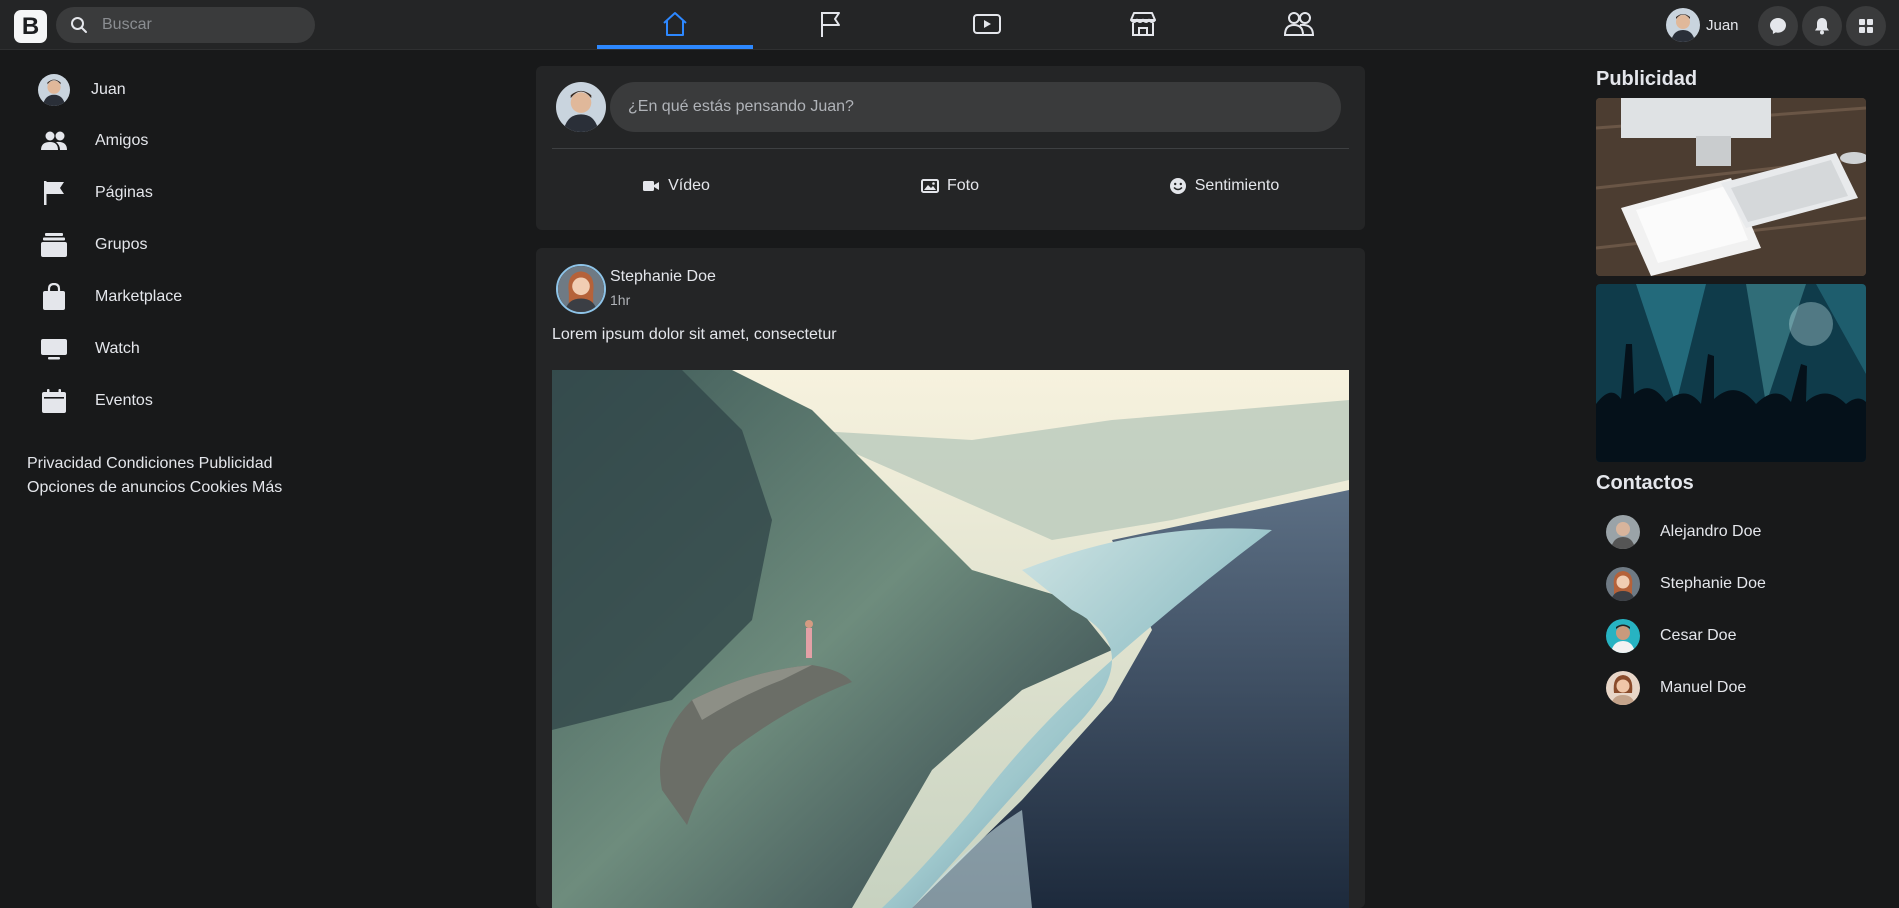 The width and height of the screenshot is (1899, 908). What do you see at coordinates (267, 487) in the screenshot?
I see `more-link: Más` at bounding box center [267, 487].